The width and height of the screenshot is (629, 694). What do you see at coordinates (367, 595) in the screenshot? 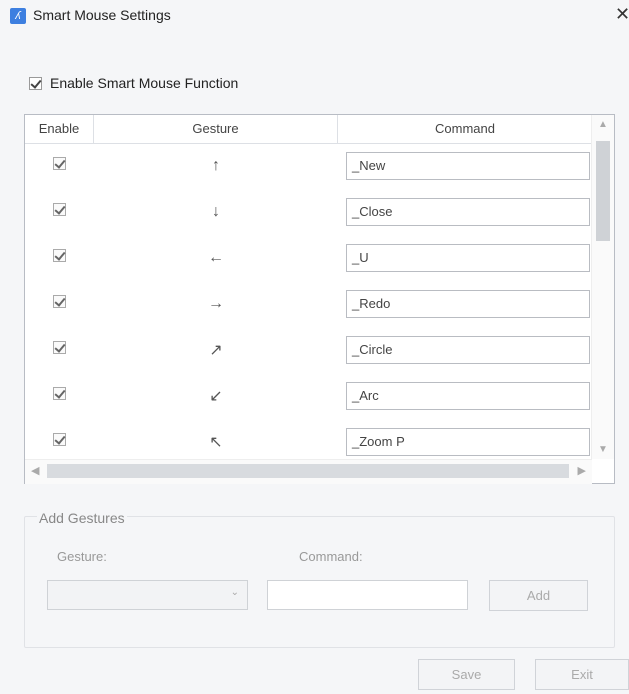
I see `new-command-input` at bounding box center [367, 595].